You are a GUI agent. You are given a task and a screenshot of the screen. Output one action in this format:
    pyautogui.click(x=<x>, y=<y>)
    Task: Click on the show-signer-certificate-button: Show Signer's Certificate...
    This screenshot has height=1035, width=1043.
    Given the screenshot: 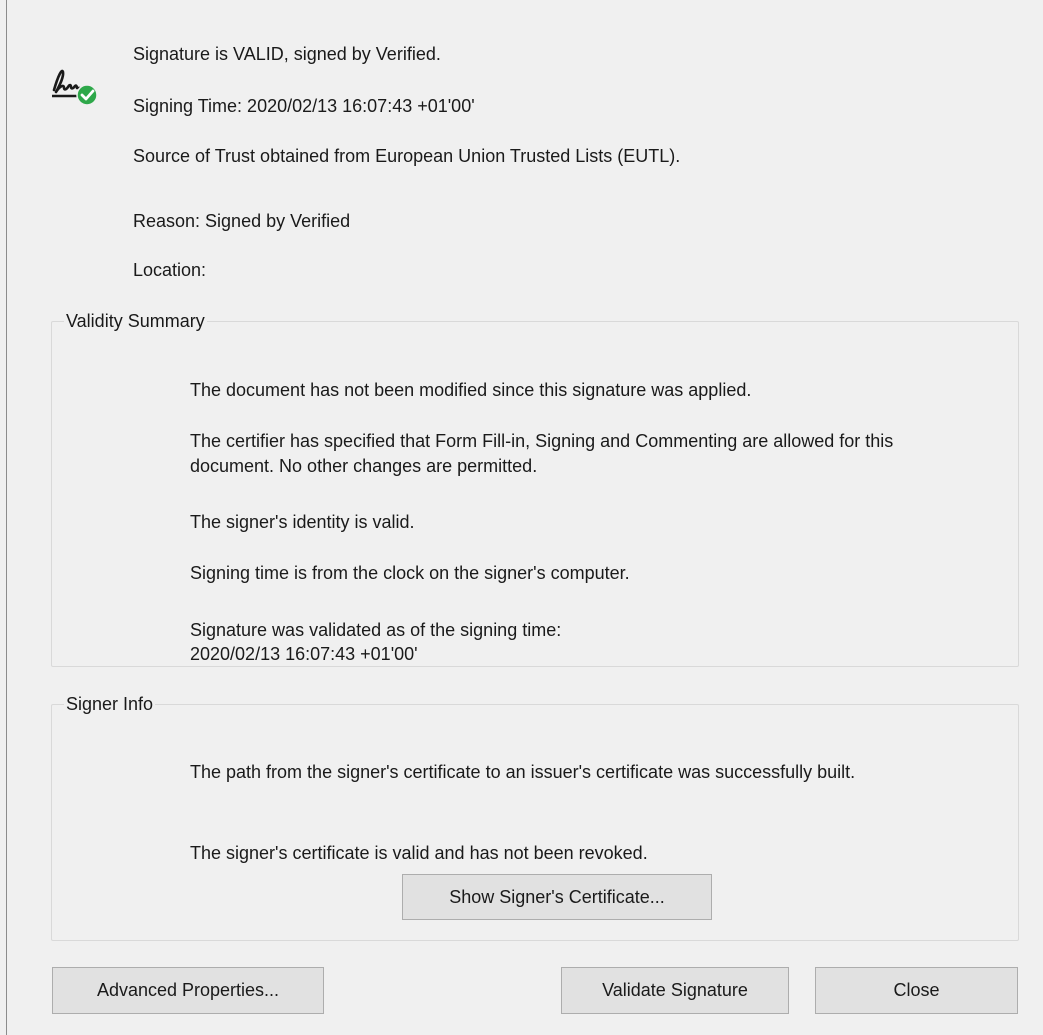 What is the action you would take?
    pyautogui.click(x=557, y=897)
    